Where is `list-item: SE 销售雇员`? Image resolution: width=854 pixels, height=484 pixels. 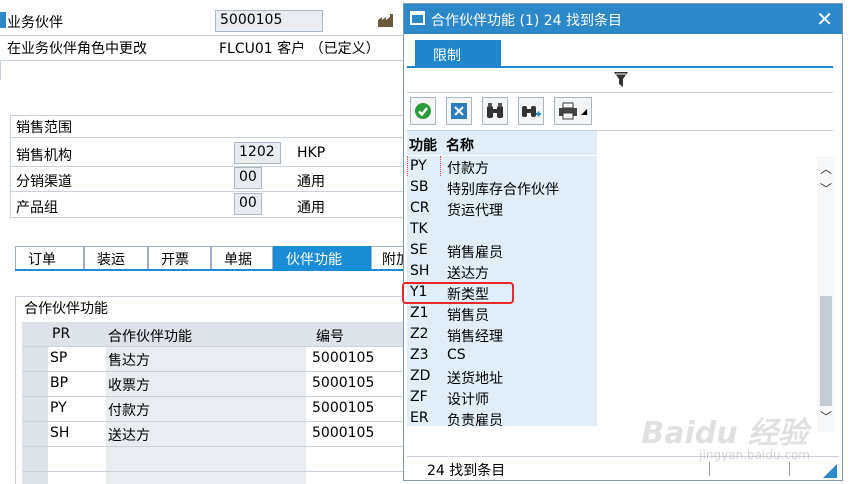 list-item: SE 销售雇员 is located at coordinates (607, 252).